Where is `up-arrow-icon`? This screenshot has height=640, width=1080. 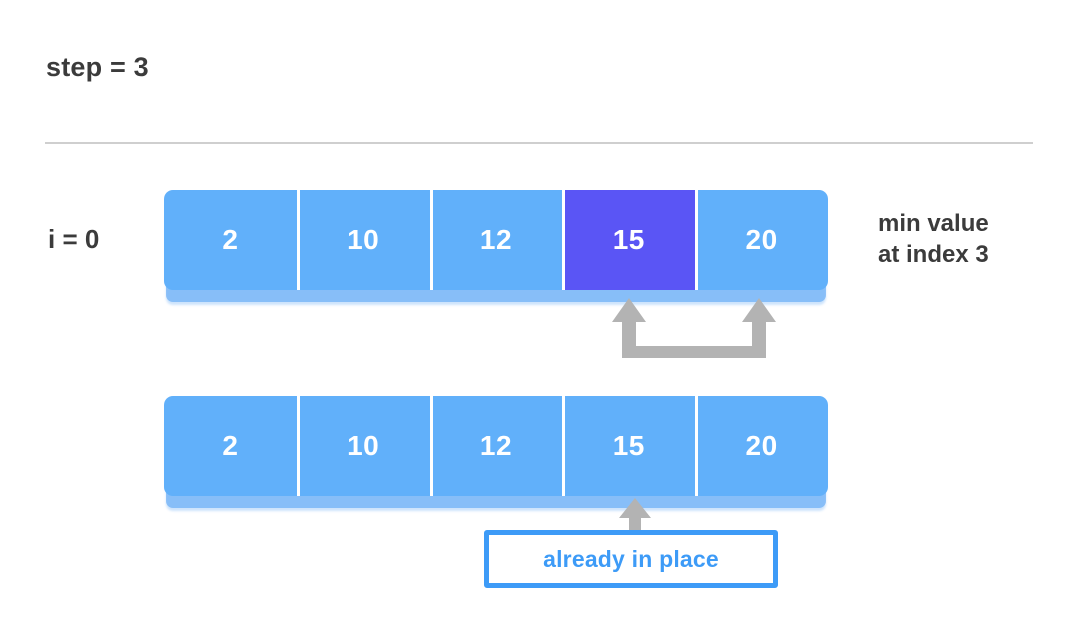
up-arrow-icon is located at coordinates (635, 516).